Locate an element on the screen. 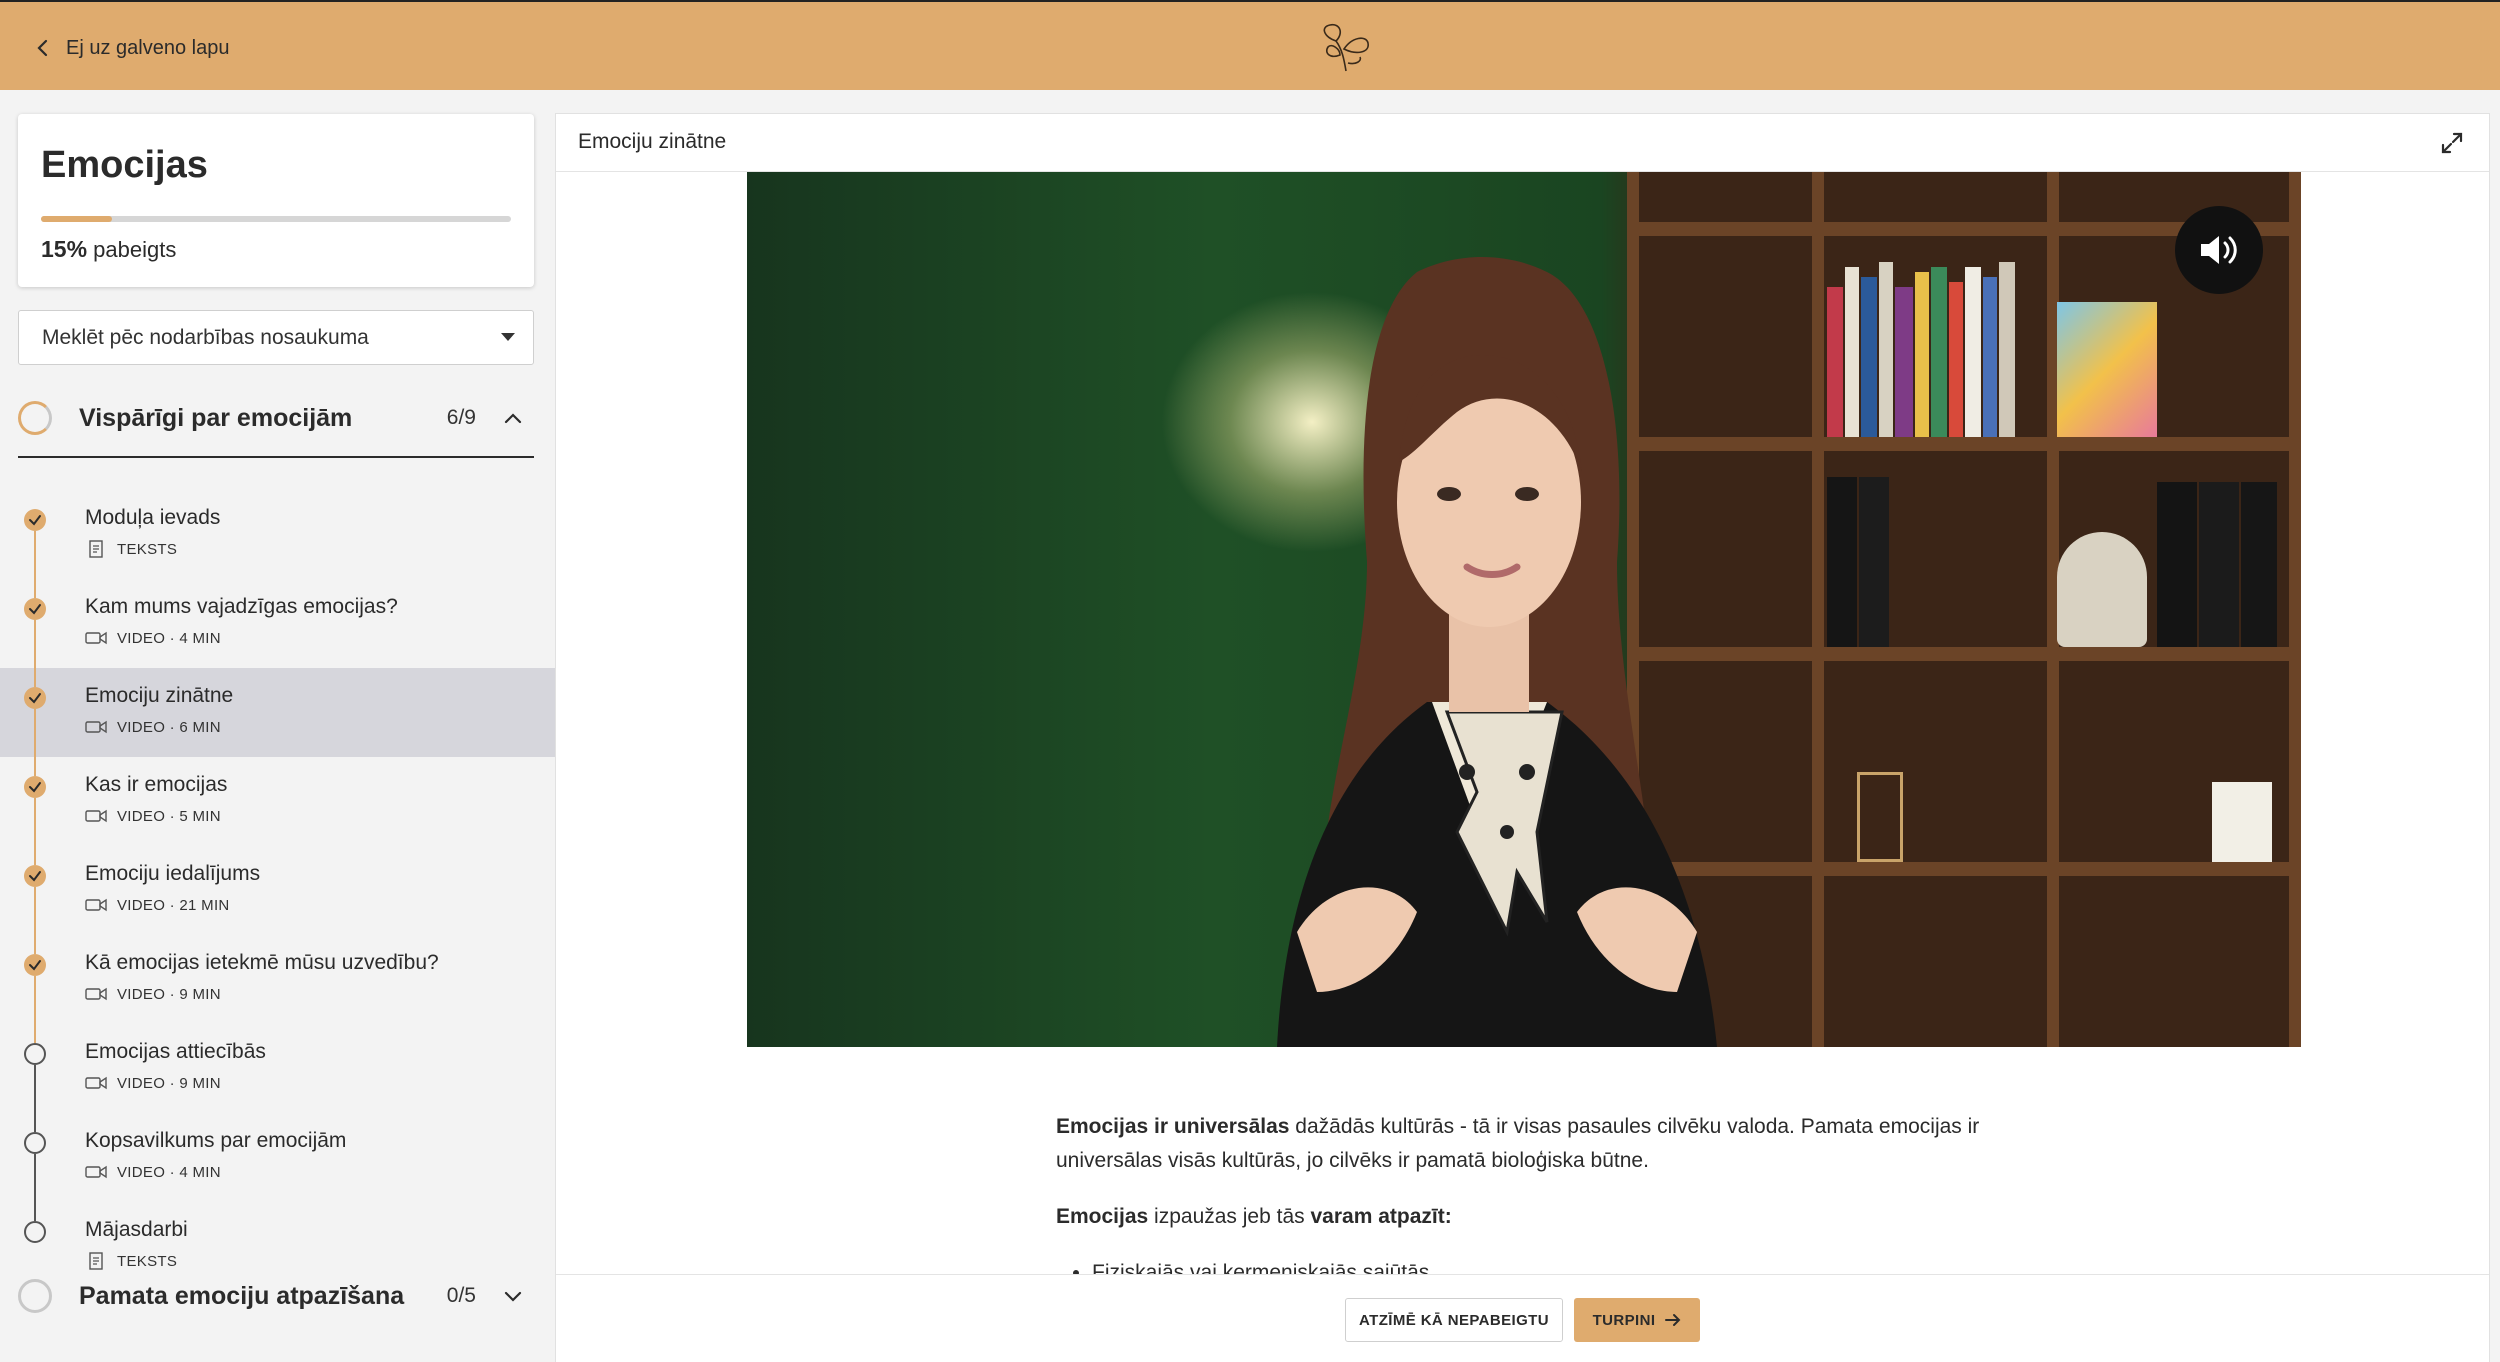 The height and width of the screenshot is (1362, 2500). arrow-right-icon is located at coordinates (1673, 1320).